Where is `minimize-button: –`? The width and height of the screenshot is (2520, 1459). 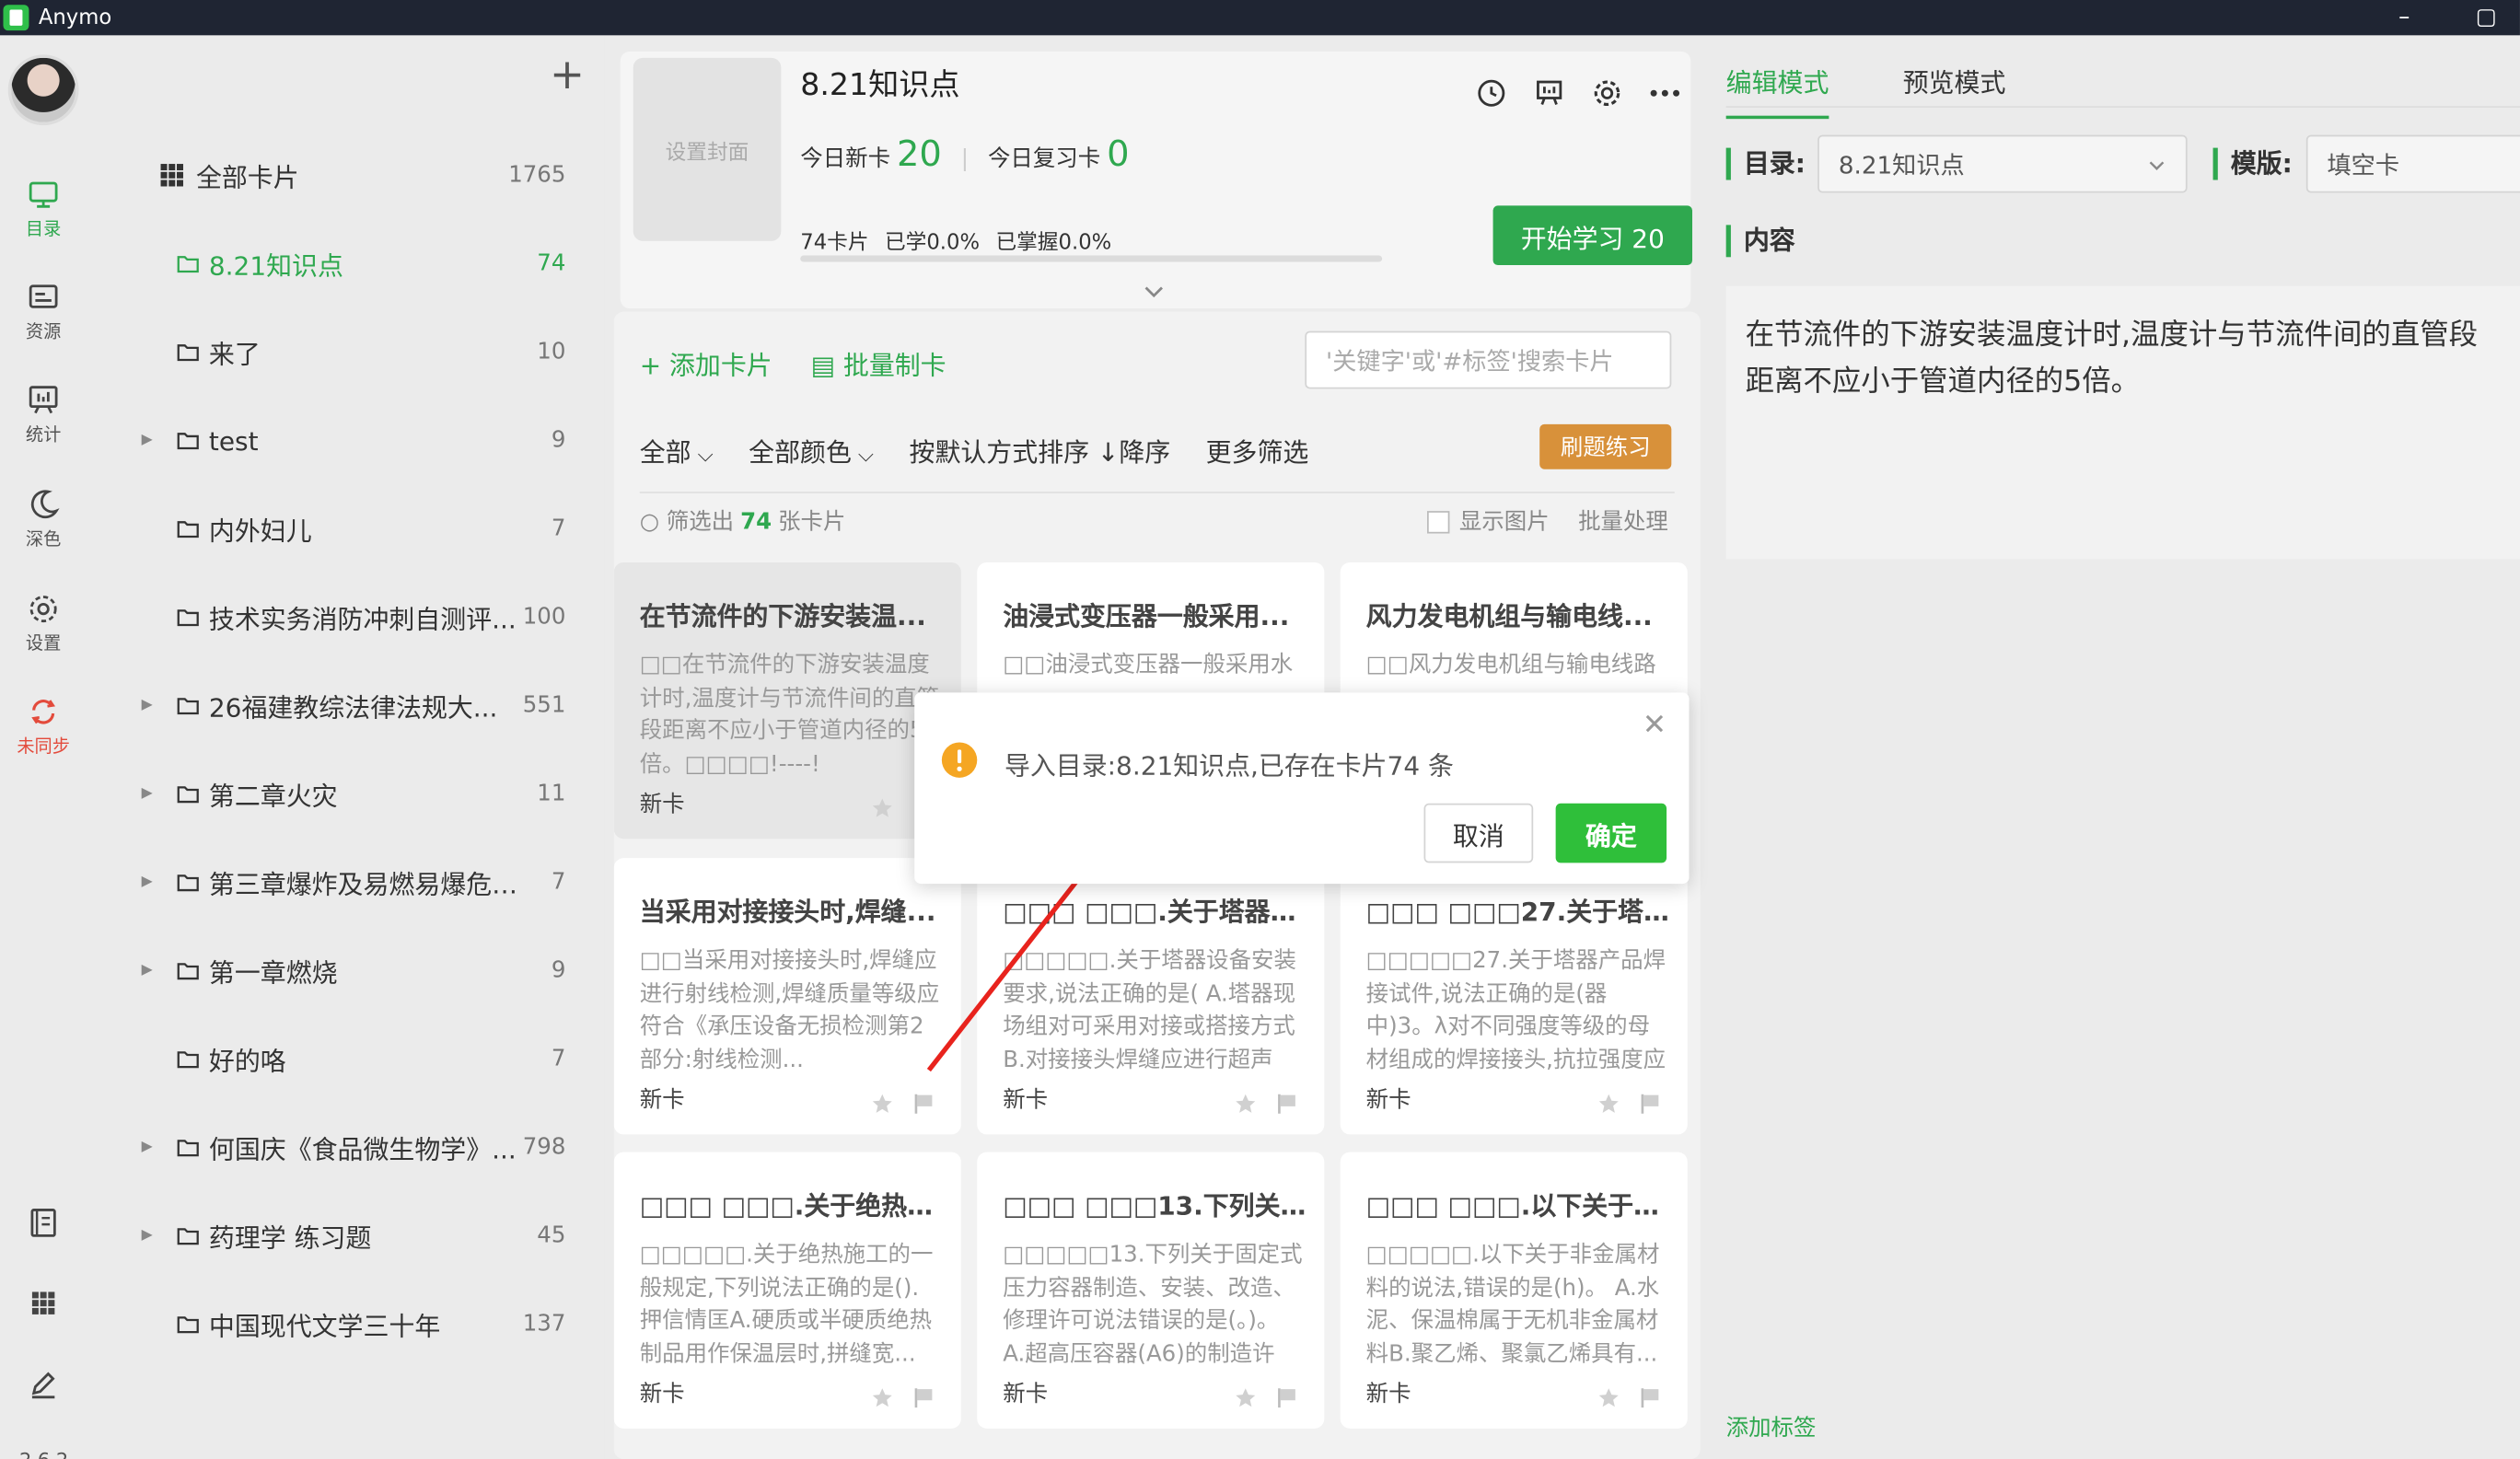
minimize-button: – is located at coordinates (2404, 17).